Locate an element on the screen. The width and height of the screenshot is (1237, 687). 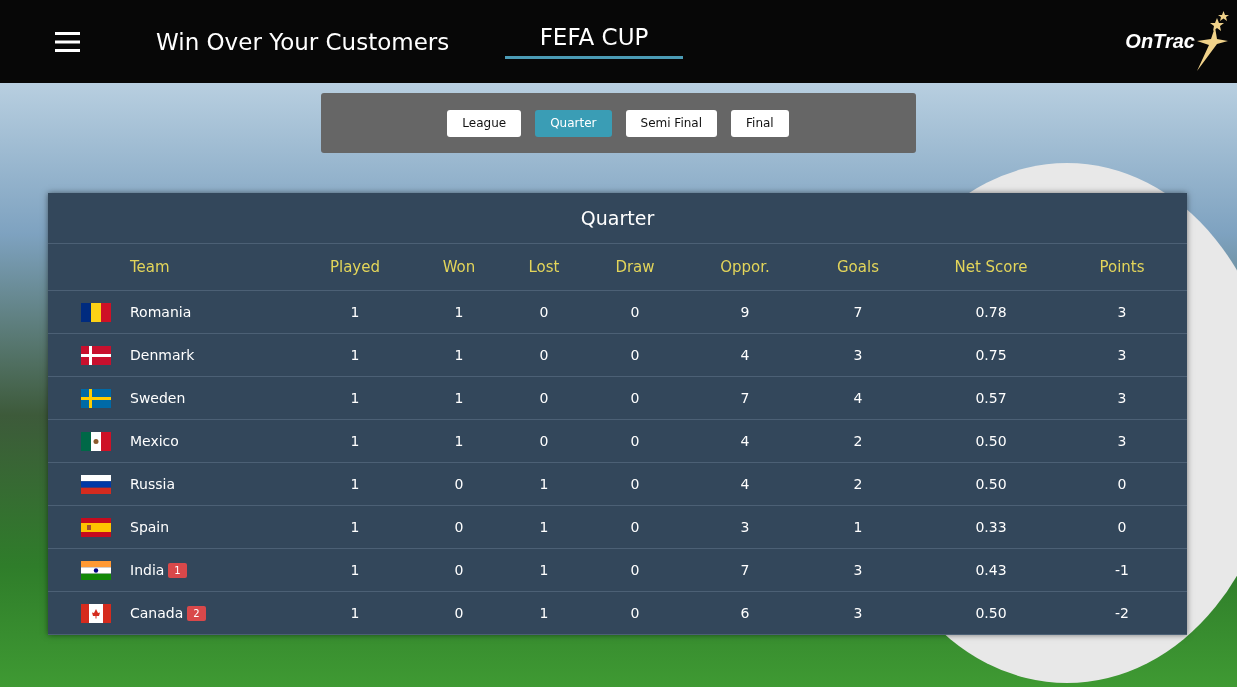
table-title: Quarter is located at coordinates (617, 218).